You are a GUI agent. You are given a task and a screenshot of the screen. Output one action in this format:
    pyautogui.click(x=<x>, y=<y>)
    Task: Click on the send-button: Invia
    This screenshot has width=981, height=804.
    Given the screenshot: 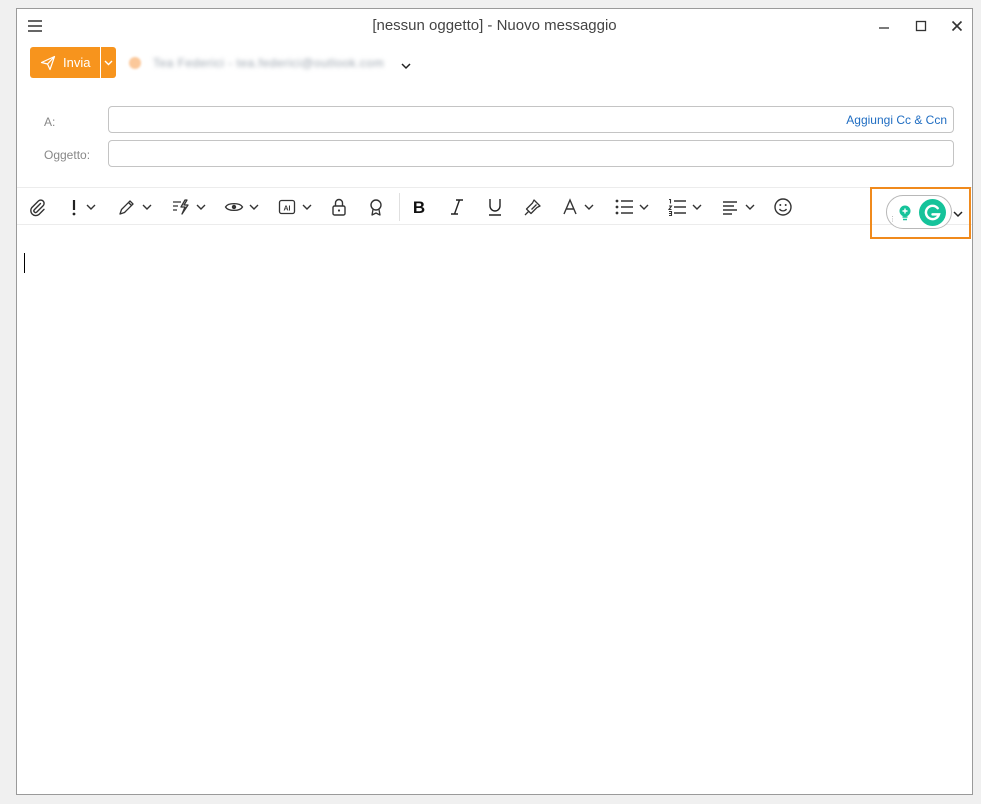 What is the action you would take?
    pyautogui.click(x=65, y=62)
    